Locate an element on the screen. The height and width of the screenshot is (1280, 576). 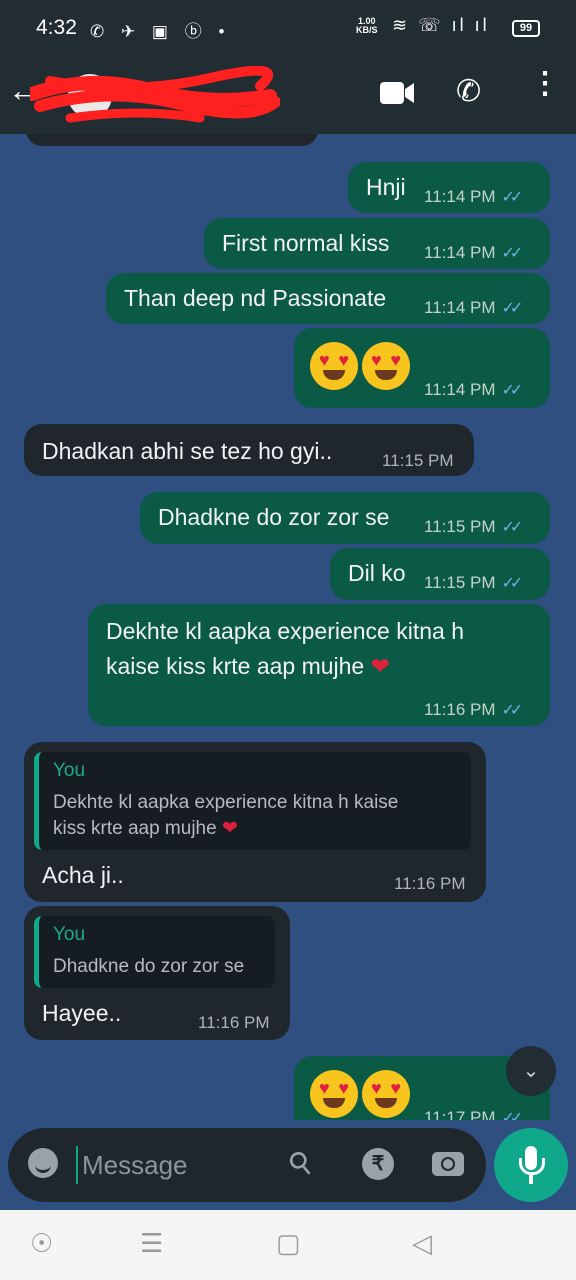
camera-icon is located at coordinates (448, 1164).